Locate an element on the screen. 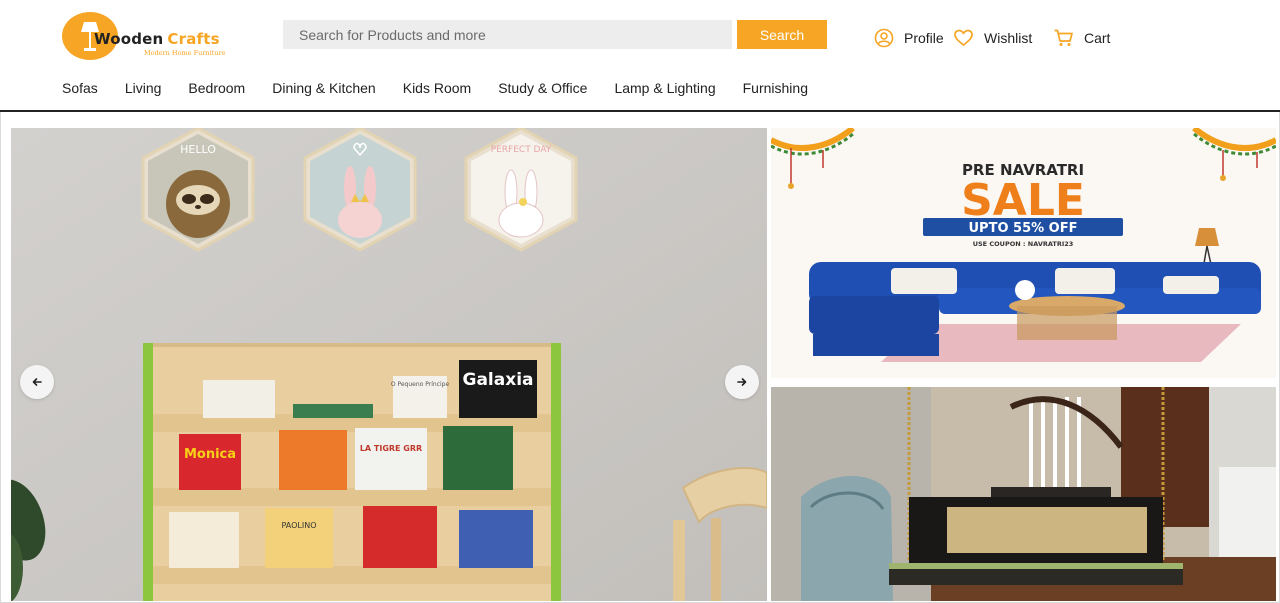  search-input is located at coordinates (507, 34).